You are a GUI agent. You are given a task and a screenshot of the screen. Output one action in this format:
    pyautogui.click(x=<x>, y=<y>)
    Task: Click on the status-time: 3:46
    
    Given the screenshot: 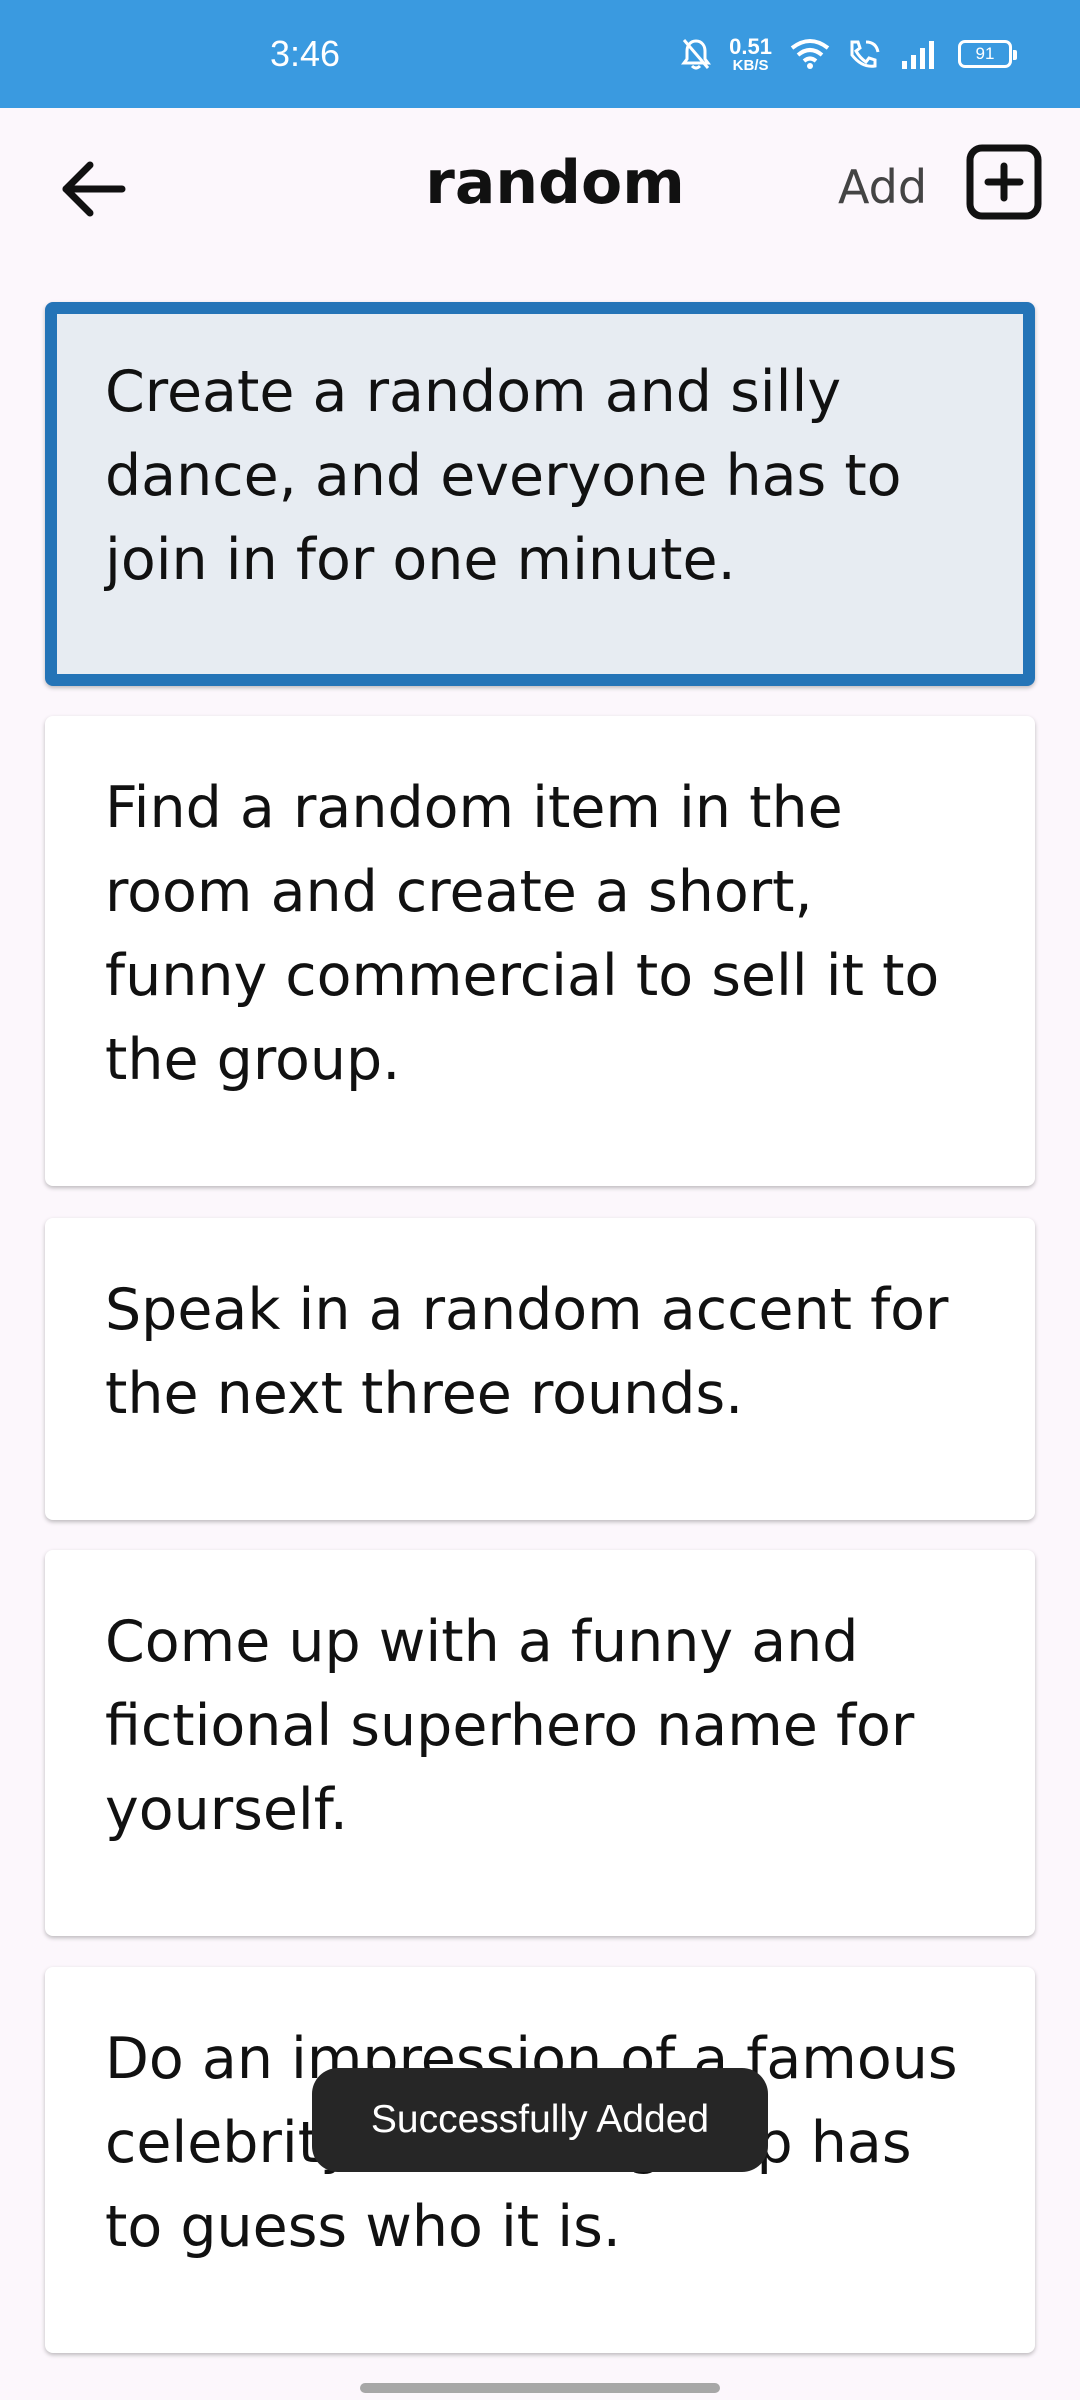 What is the action you would take?
    pyautogui.click(x=305, y=53)
    